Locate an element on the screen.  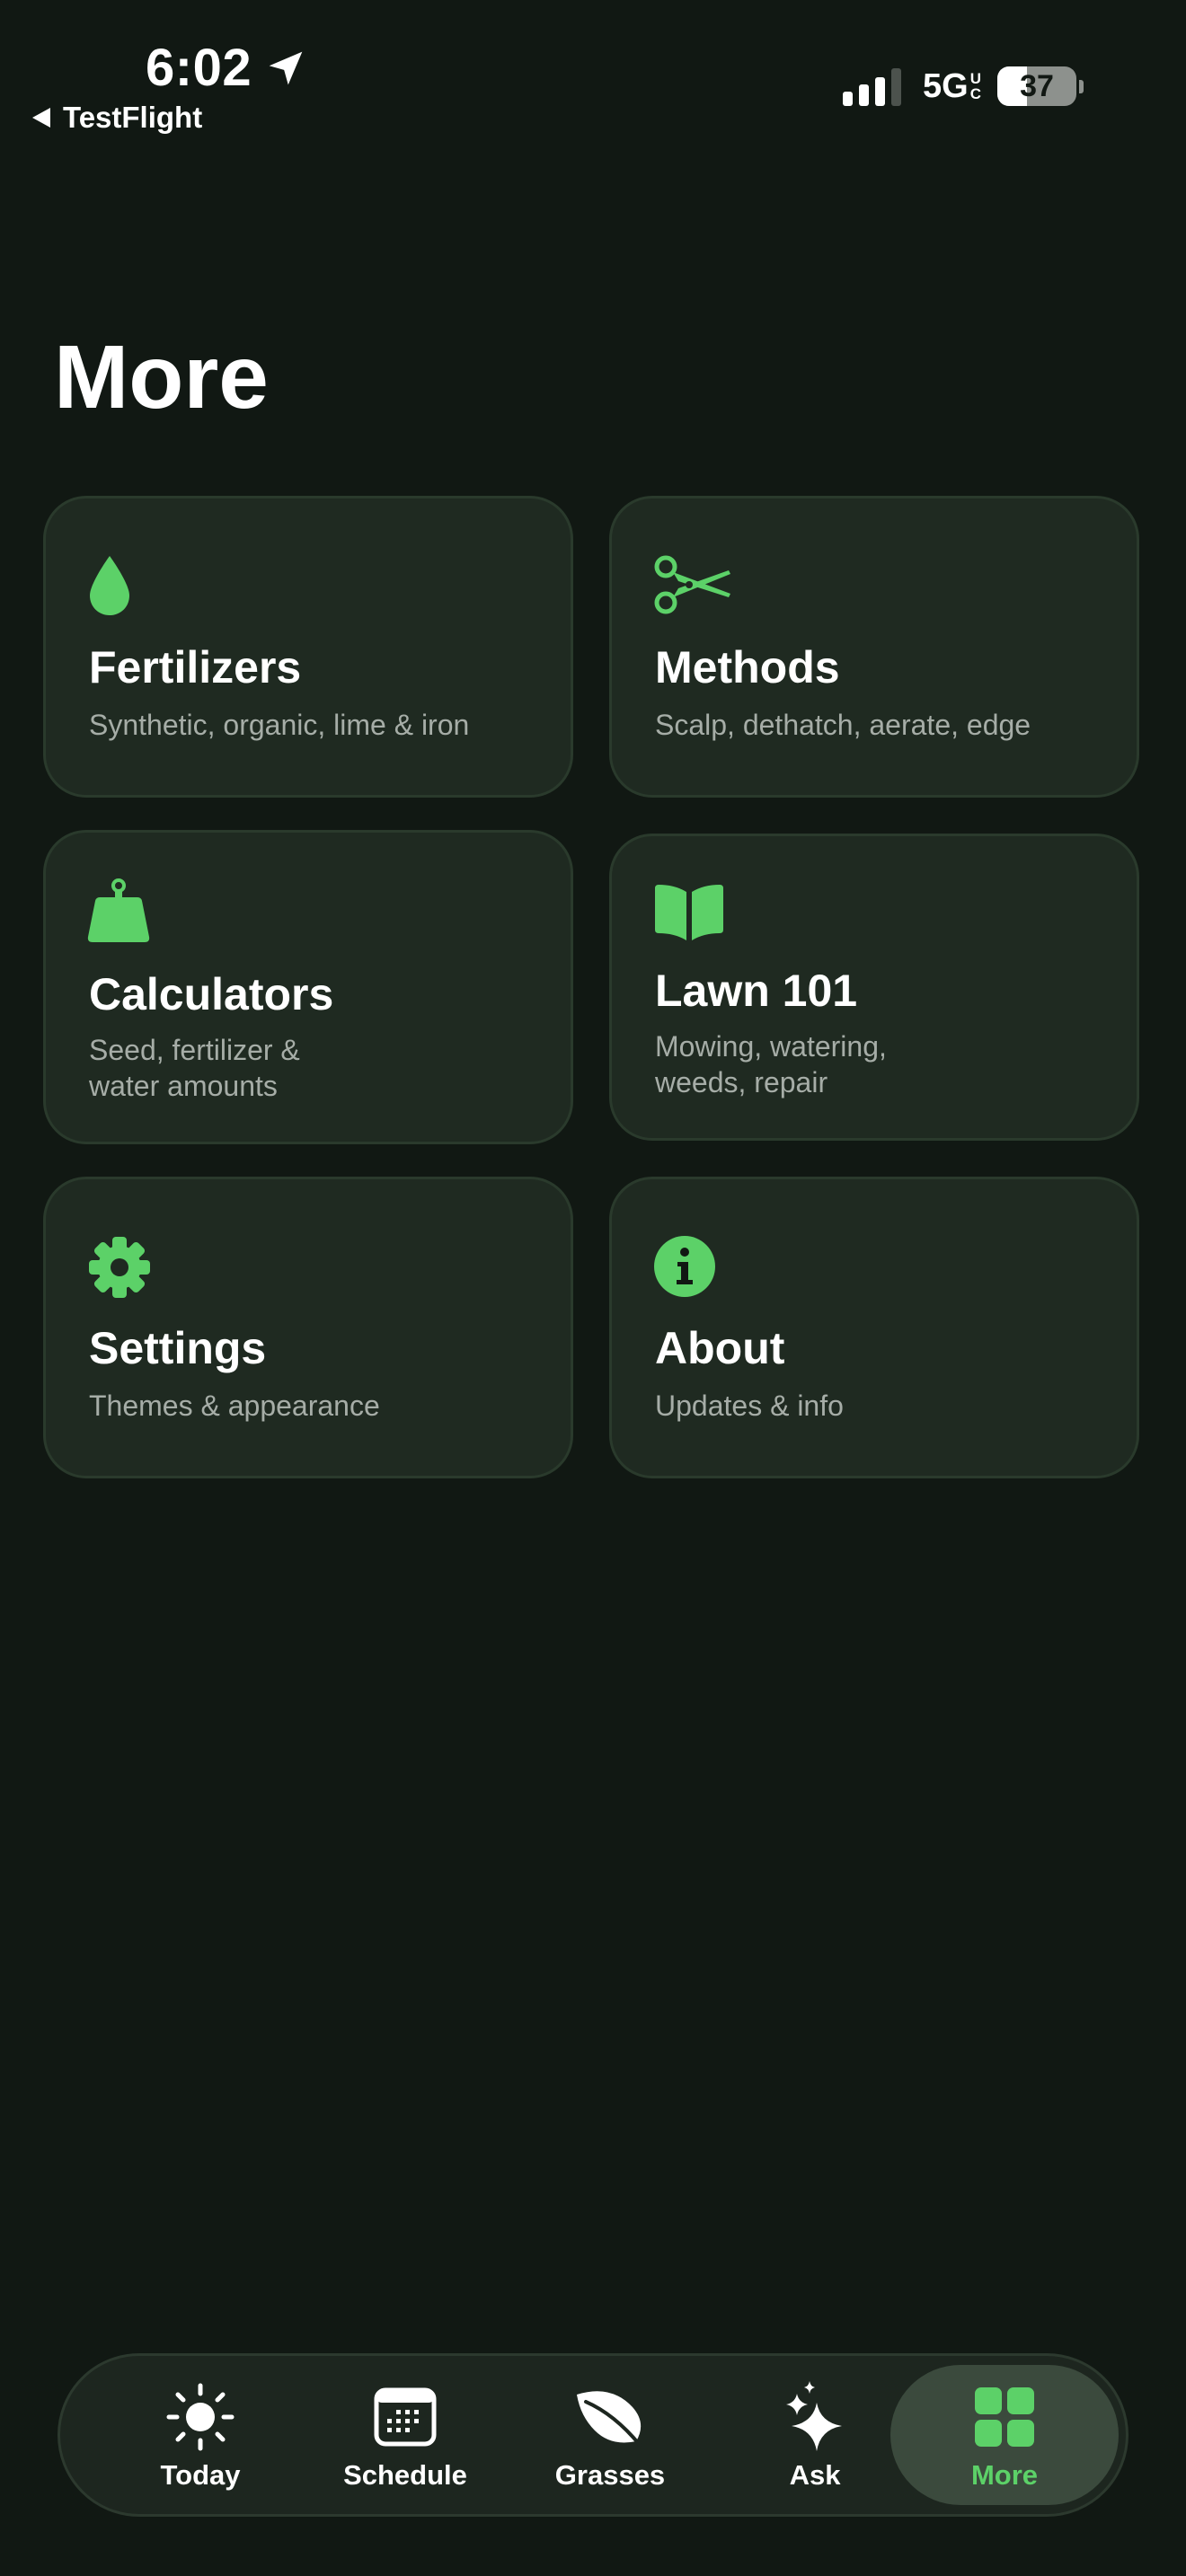
card-subtitle: Mowing, watering, weeds, repair is located at coordinates (771, 1064).